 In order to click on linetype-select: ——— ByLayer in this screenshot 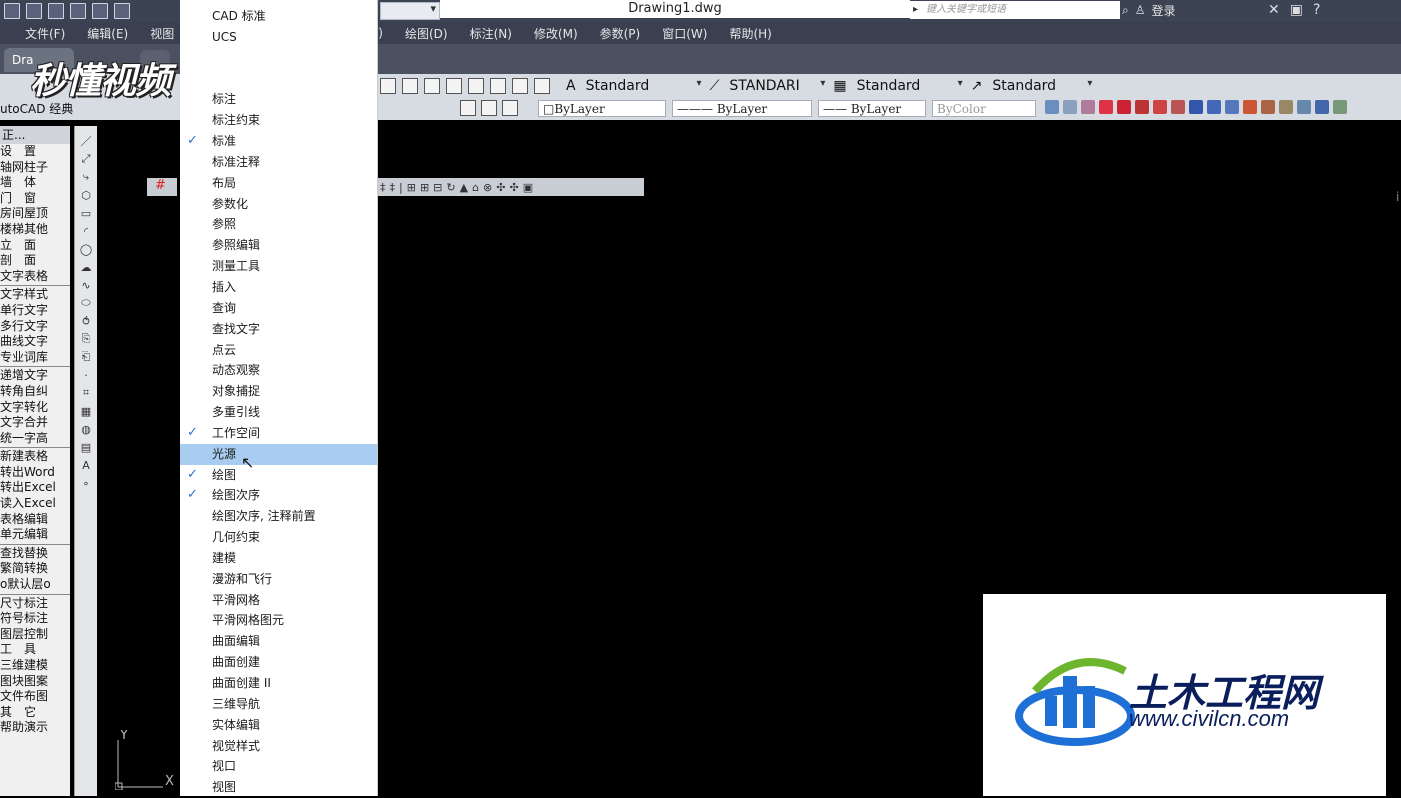, I will do `click(742, 108)`.